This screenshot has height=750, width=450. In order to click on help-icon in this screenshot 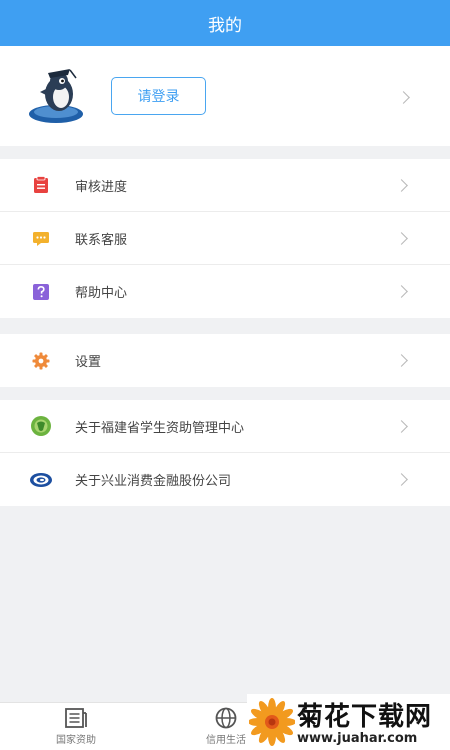, I will do `click(41, 291)`.